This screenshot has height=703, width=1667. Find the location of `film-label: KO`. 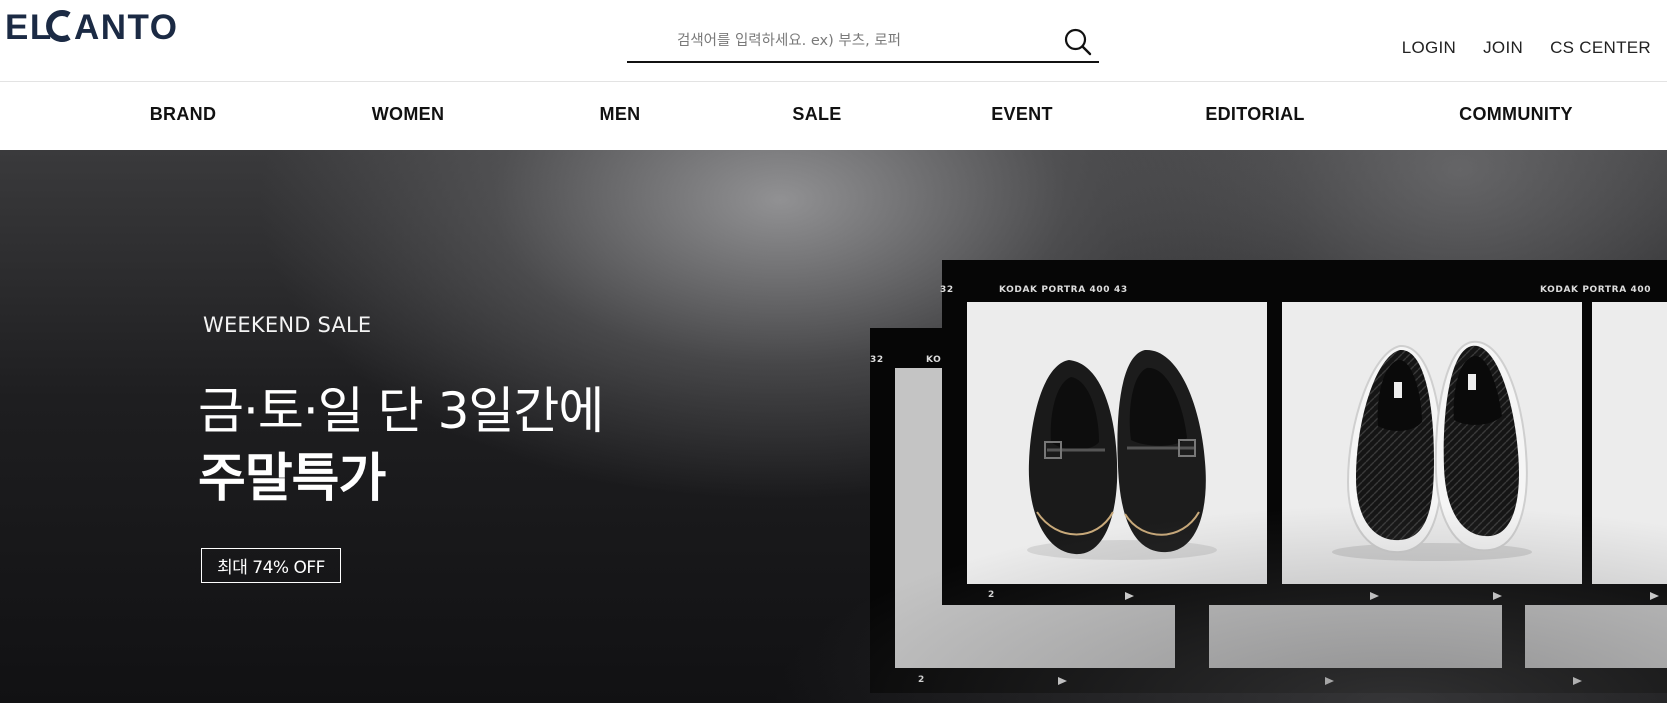

film-label: KO is located at coordinates (934, 360).